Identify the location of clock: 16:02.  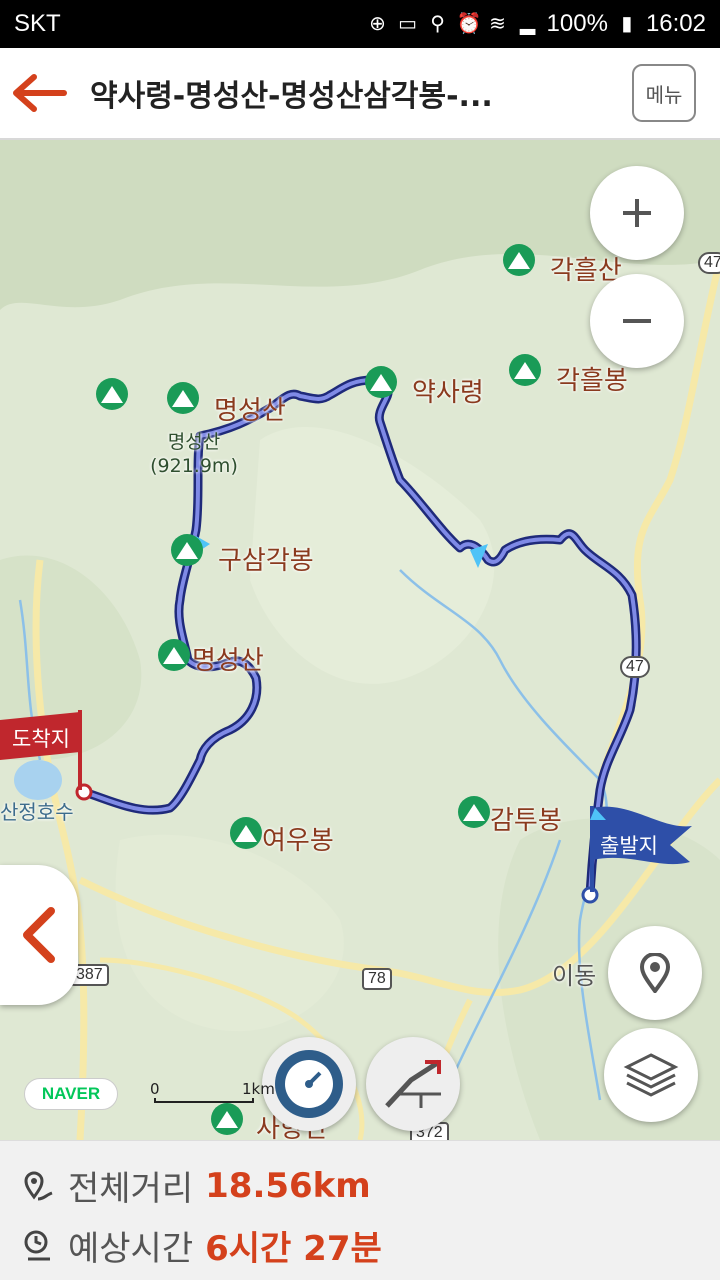
(675, 23).